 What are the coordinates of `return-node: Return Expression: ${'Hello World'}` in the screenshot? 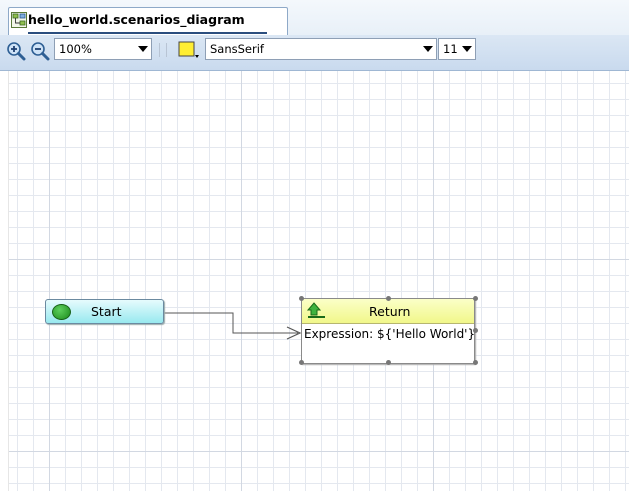 It's located at (388, 331).